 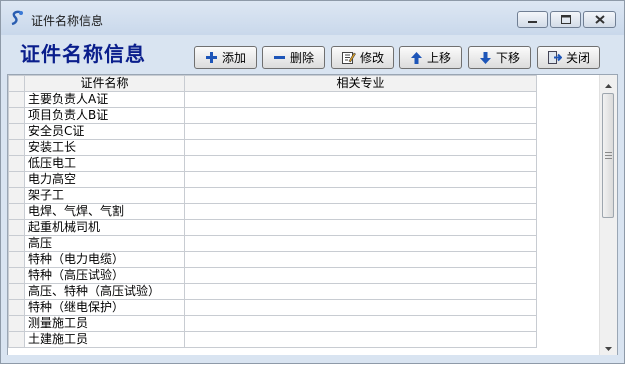 I want to click on minimize-button, so click(x=532, y=19).